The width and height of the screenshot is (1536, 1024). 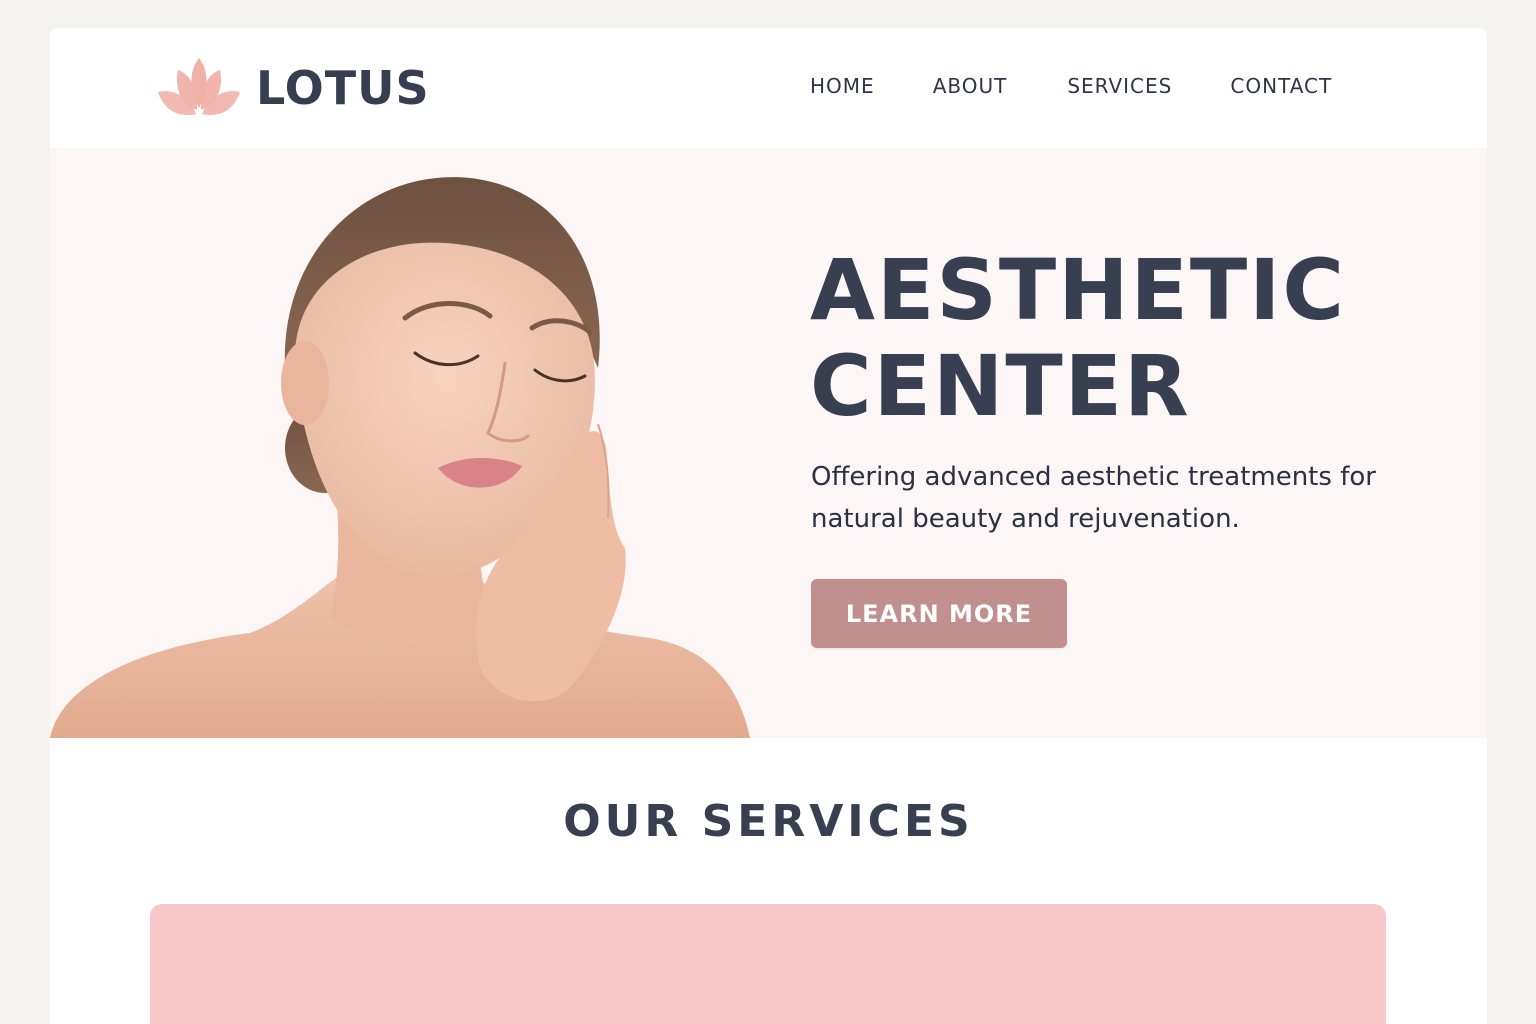 I want to click on hero-title-line-1: AESTHETIC, so click(x=1078, y=290).